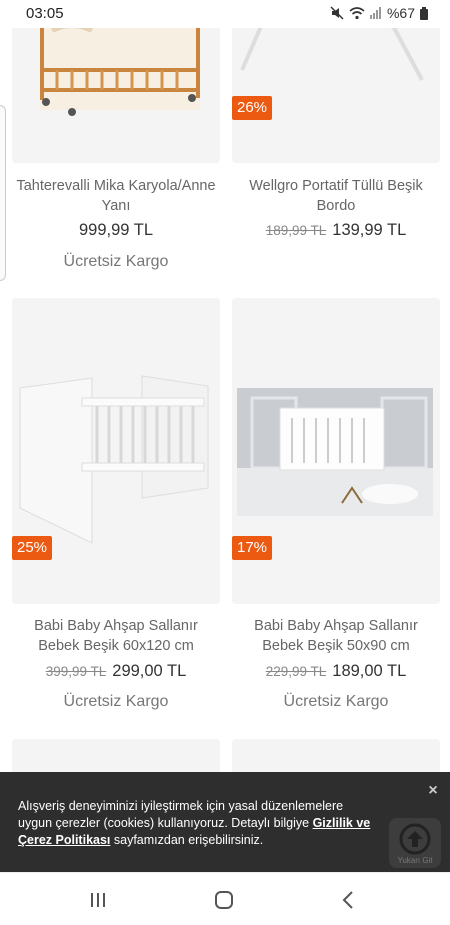  I want to click on home-icon, so click(224, 900).